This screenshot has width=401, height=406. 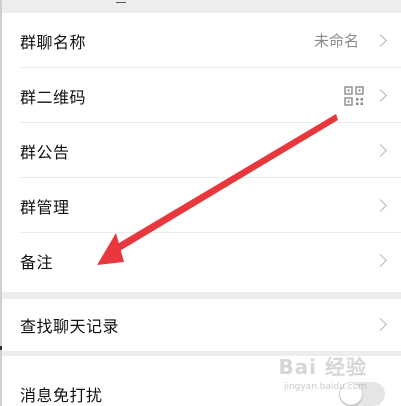 What do you see at coordinates (354, 95) in the screenshot?
I see `qr-code-icon` at bounding box center [354, 95].